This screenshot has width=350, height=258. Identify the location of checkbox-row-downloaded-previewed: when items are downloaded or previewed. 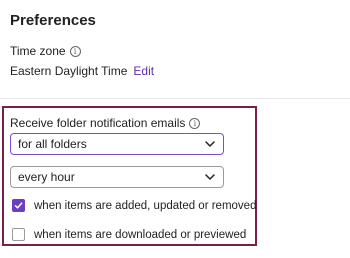
(129, 234).